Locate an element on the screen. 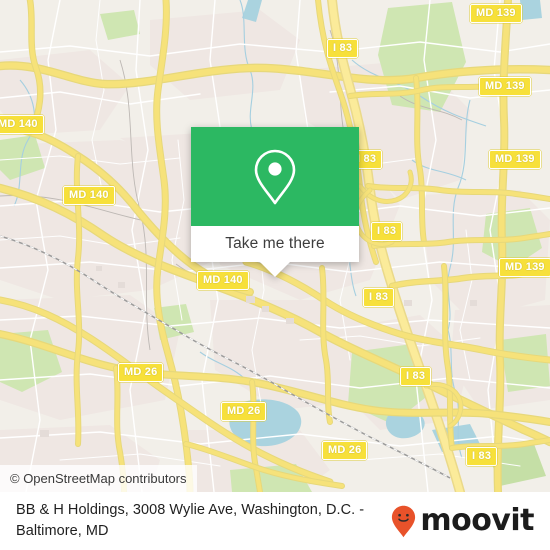  popup-pin-panel is located at coordinates (275, 176).